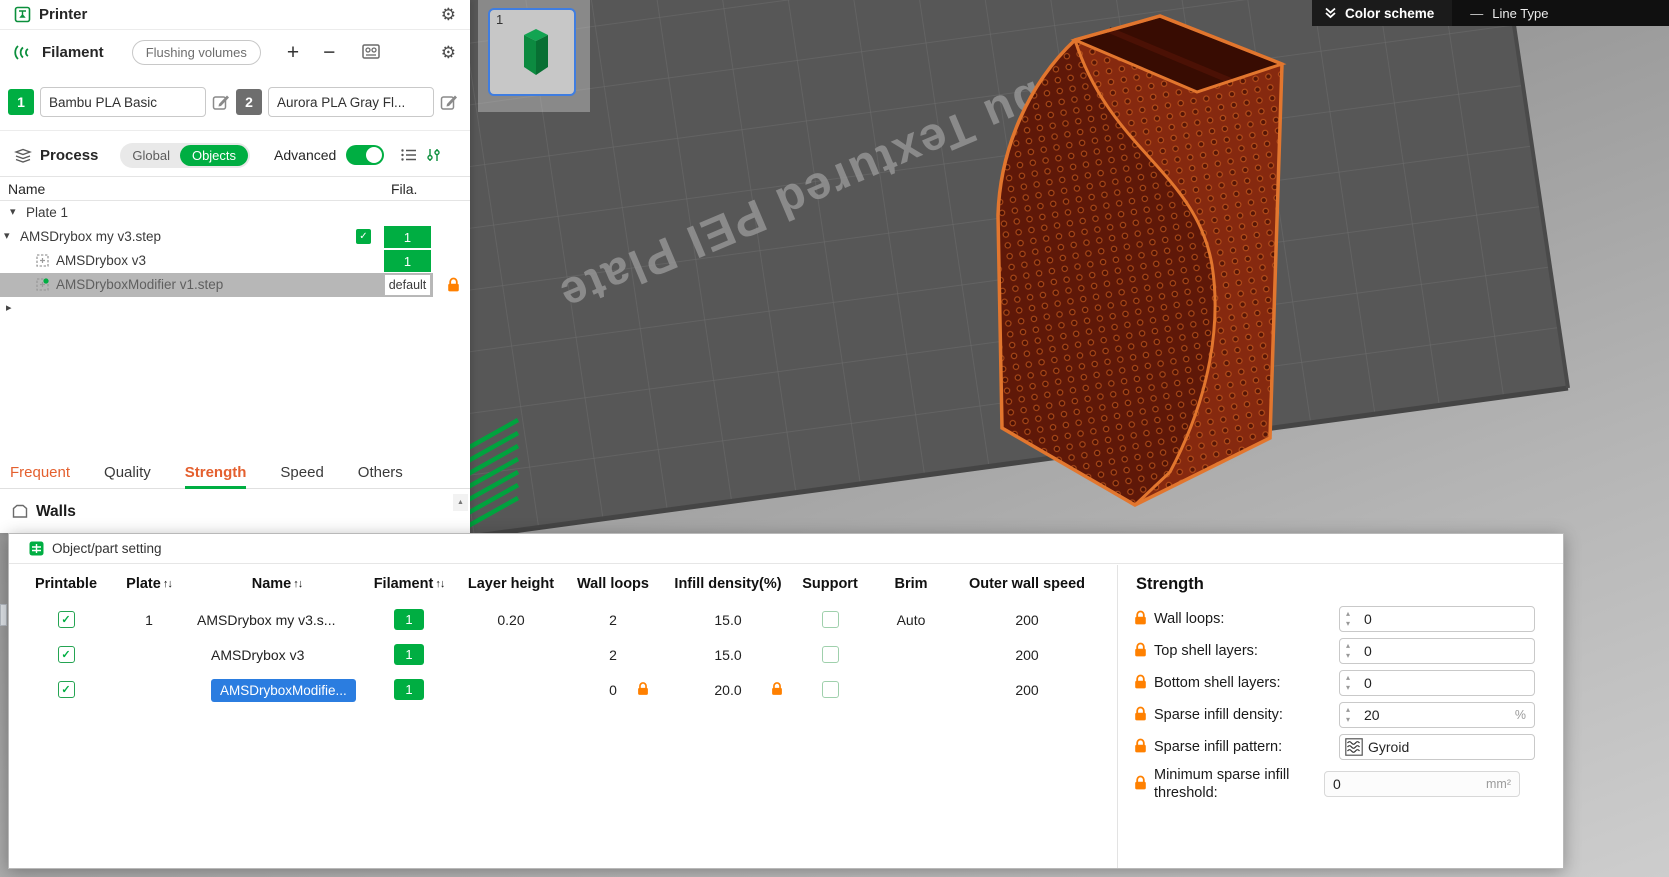 Image resolution: width=1669 pixels, height=877 pixels. What do you see at coordinates (532, 52) in the screenshot?
I see `plate-thumbnail: 1` at bounding box center [532, 52].